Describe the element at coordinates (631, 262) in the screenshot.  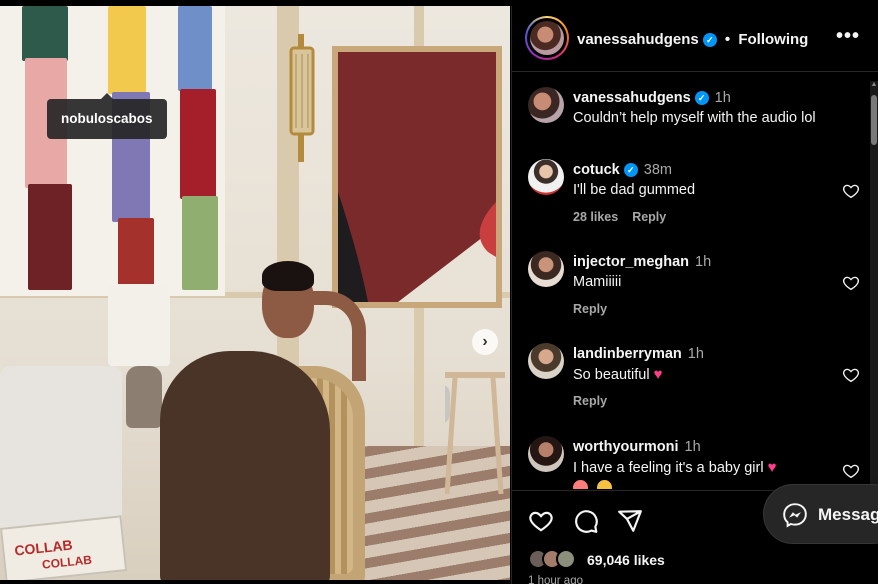
I see `comment-username: injector_meghan` at that location.